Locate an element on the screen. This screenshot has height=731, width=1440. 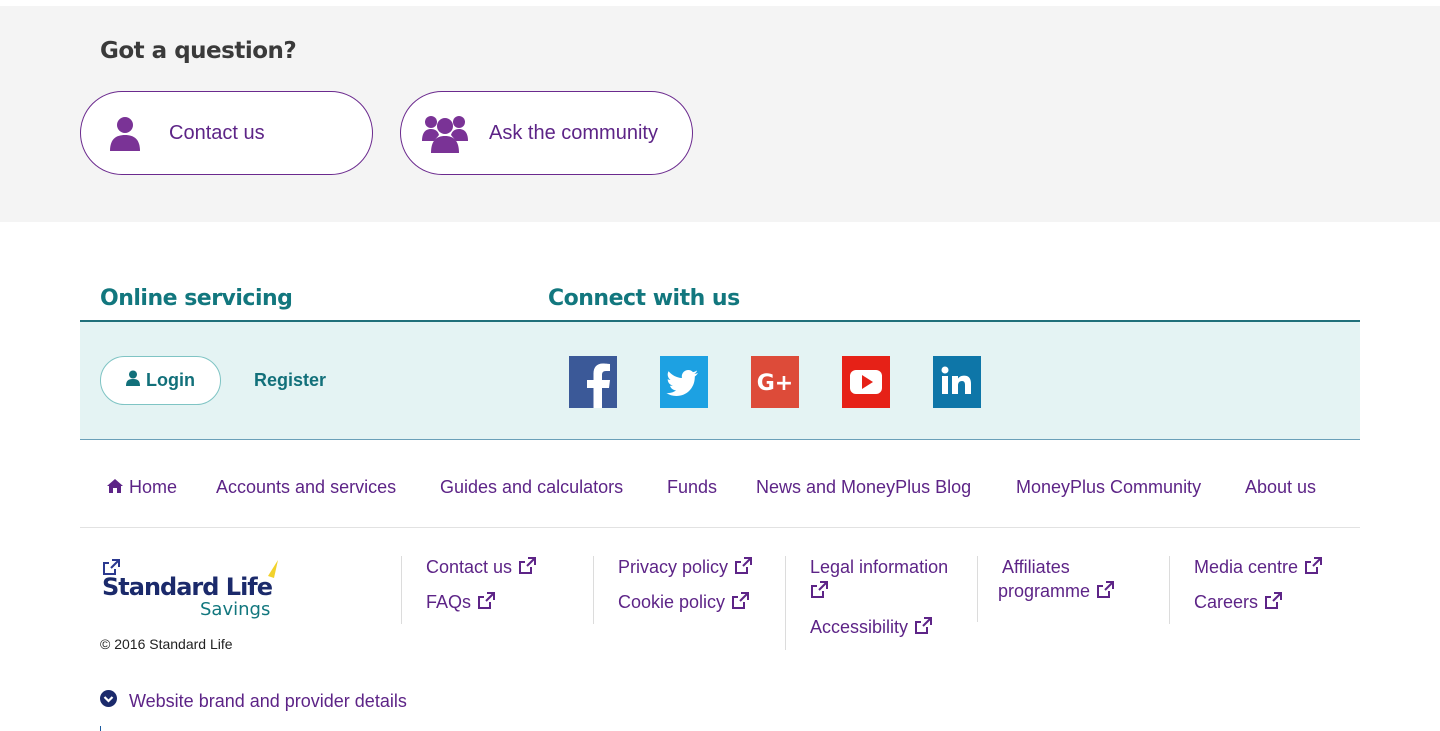
footer-faqs: FAQs is located at coordinates (461, 602).